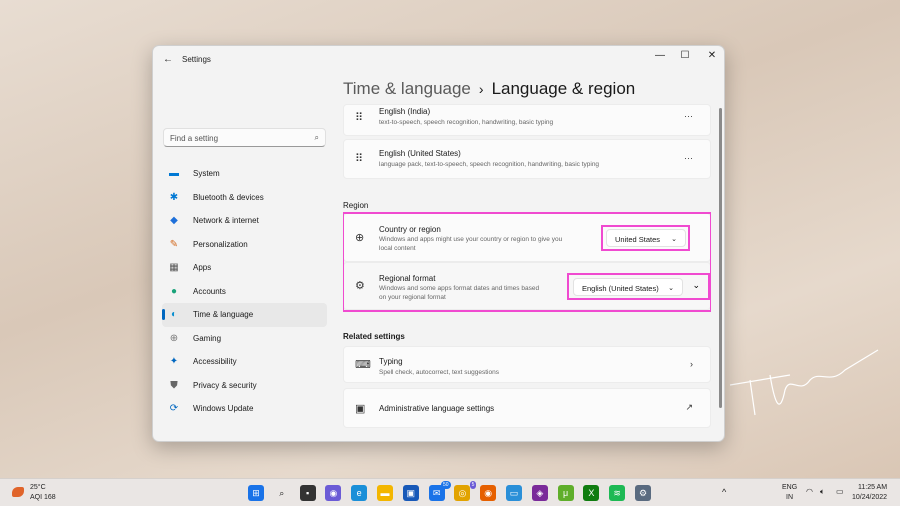 The width and height of the screenshot is (900, 506). Describe the element at coordinates (689, 407) in the screenshot. I see `external-link-icon: ↗` at that location.